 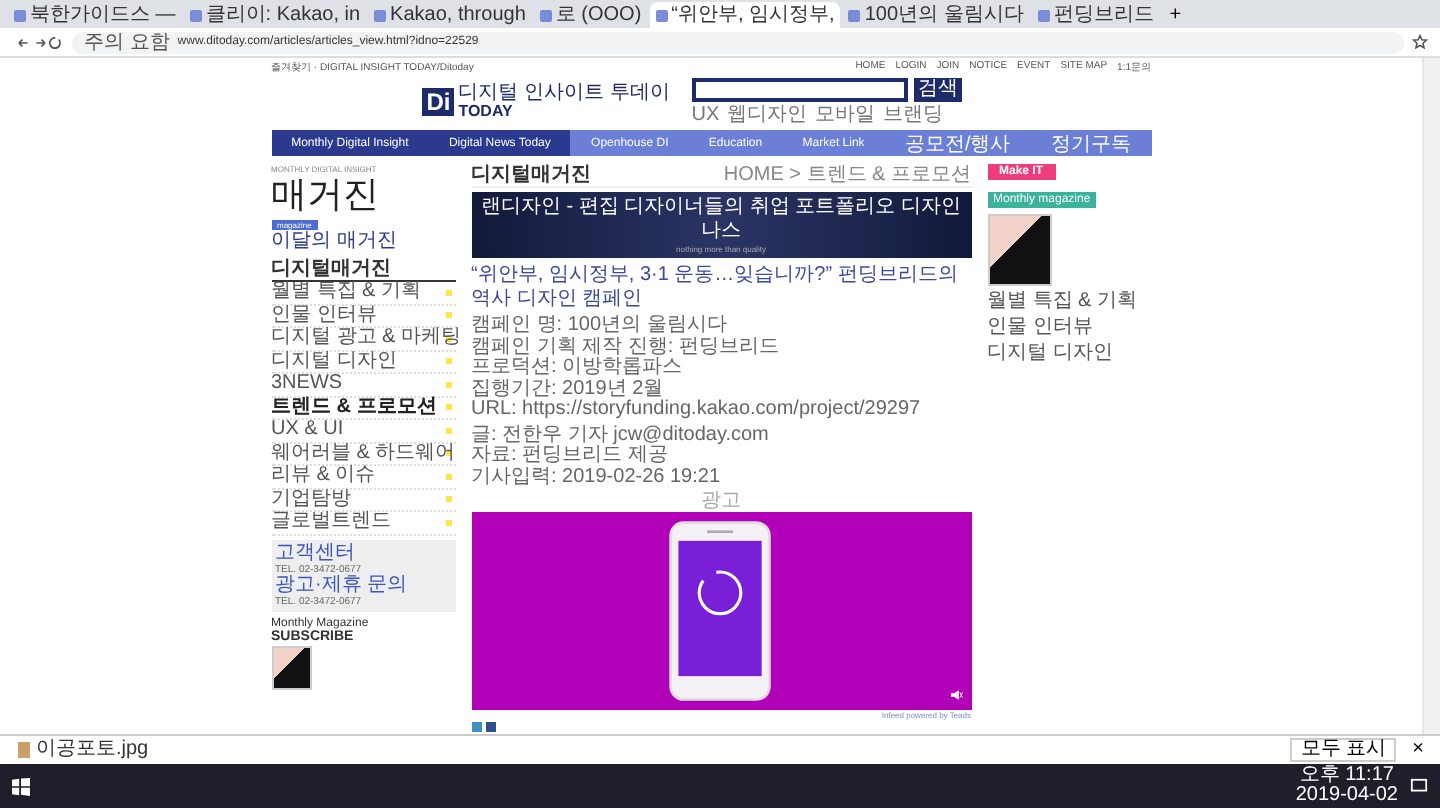 I want to click on side-link: 디지털 디자인, so click(x=1050, y=353).